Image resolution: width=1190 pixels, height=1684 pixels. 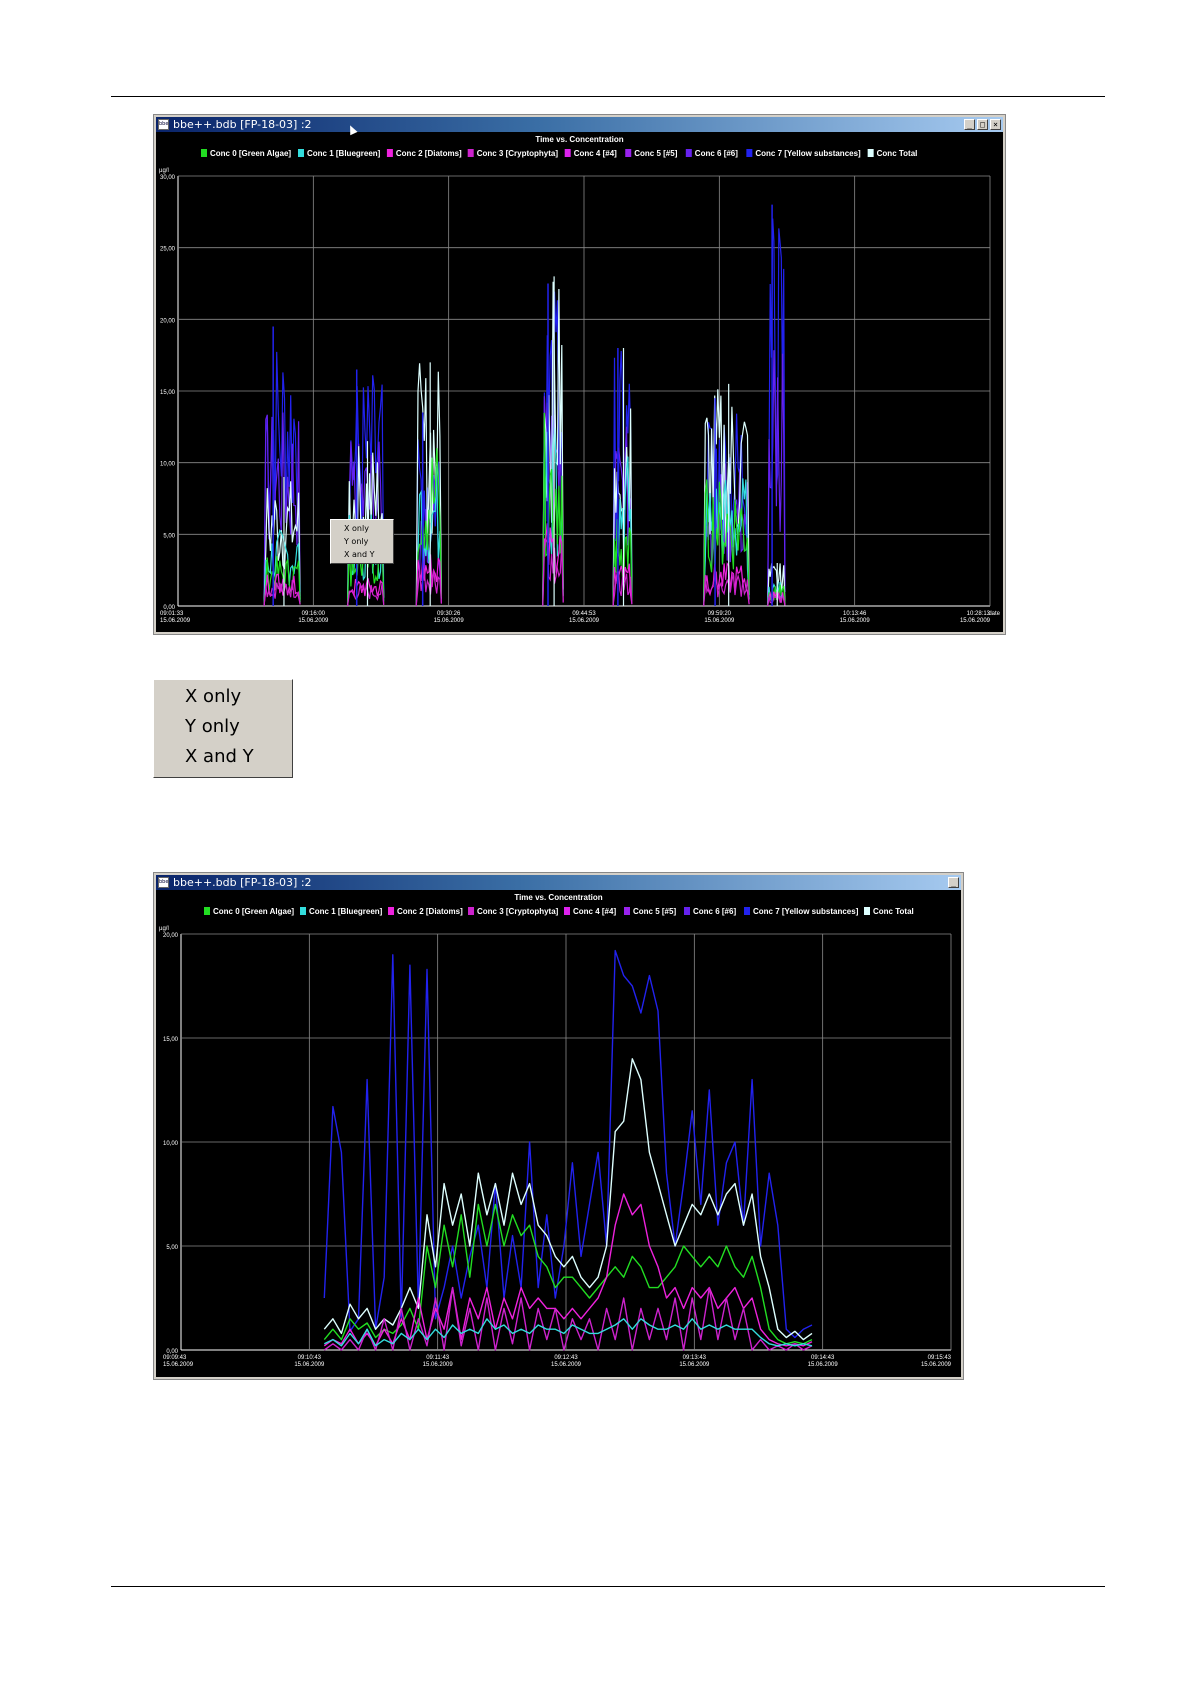 What do you see at coordinates (608, 1586) in the screenshot?
I see `footer-rule` at bounding box center [608, 1586].